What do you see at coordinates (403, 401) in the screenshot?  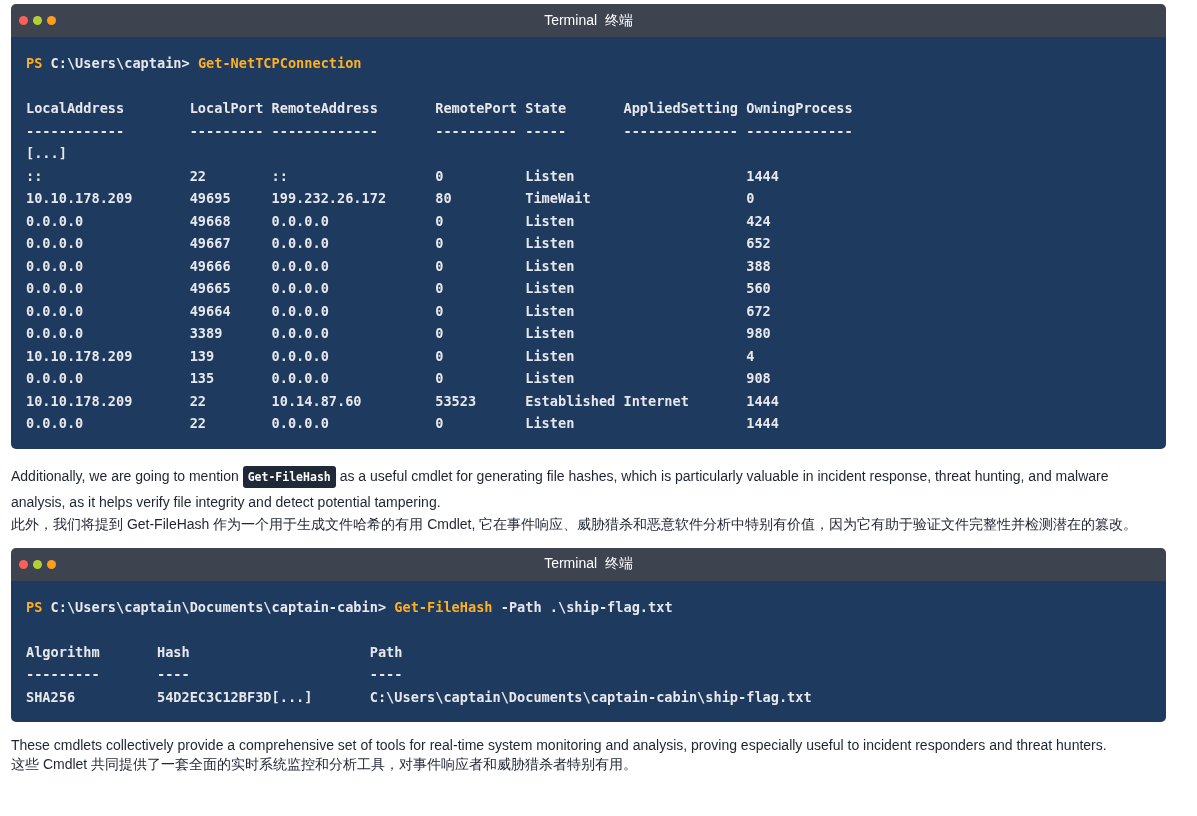 I see `output-line: 10.10.178.209 22 10.14.87.60 53523 Established Internet 1444` at bounding box center [403, 401].